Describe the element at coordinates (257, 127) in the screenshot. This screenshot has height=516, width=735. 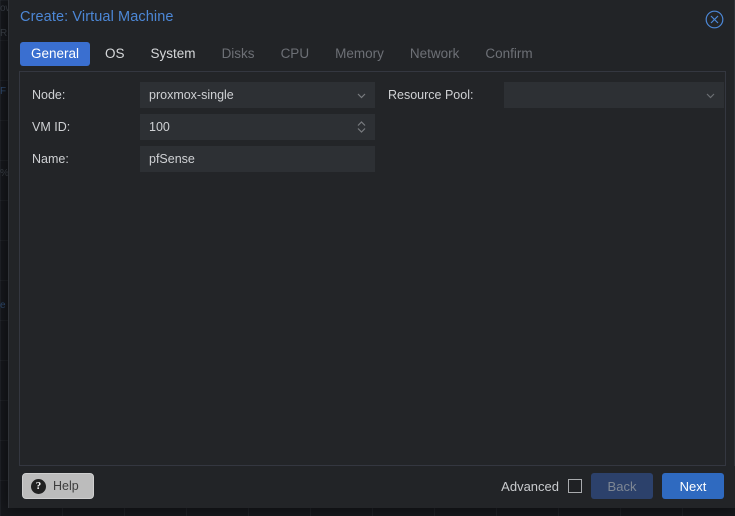
I see `vmid-spinner: 100` at that location.